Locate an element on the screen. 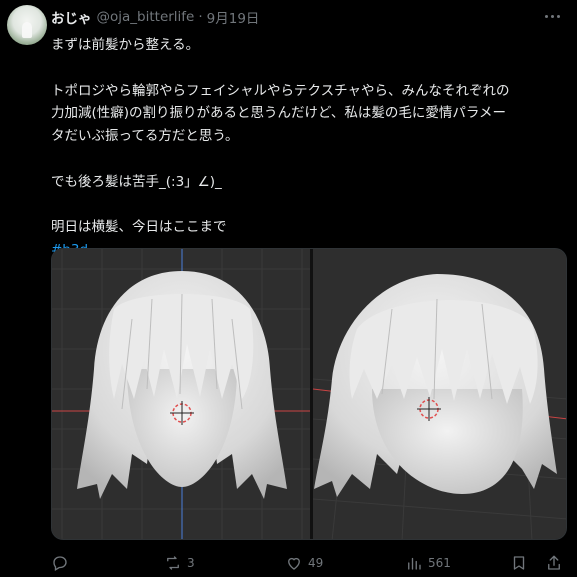 This screenshot has width=577, height=577. post-date: 9月19日 is located at coordinates (233, 17).